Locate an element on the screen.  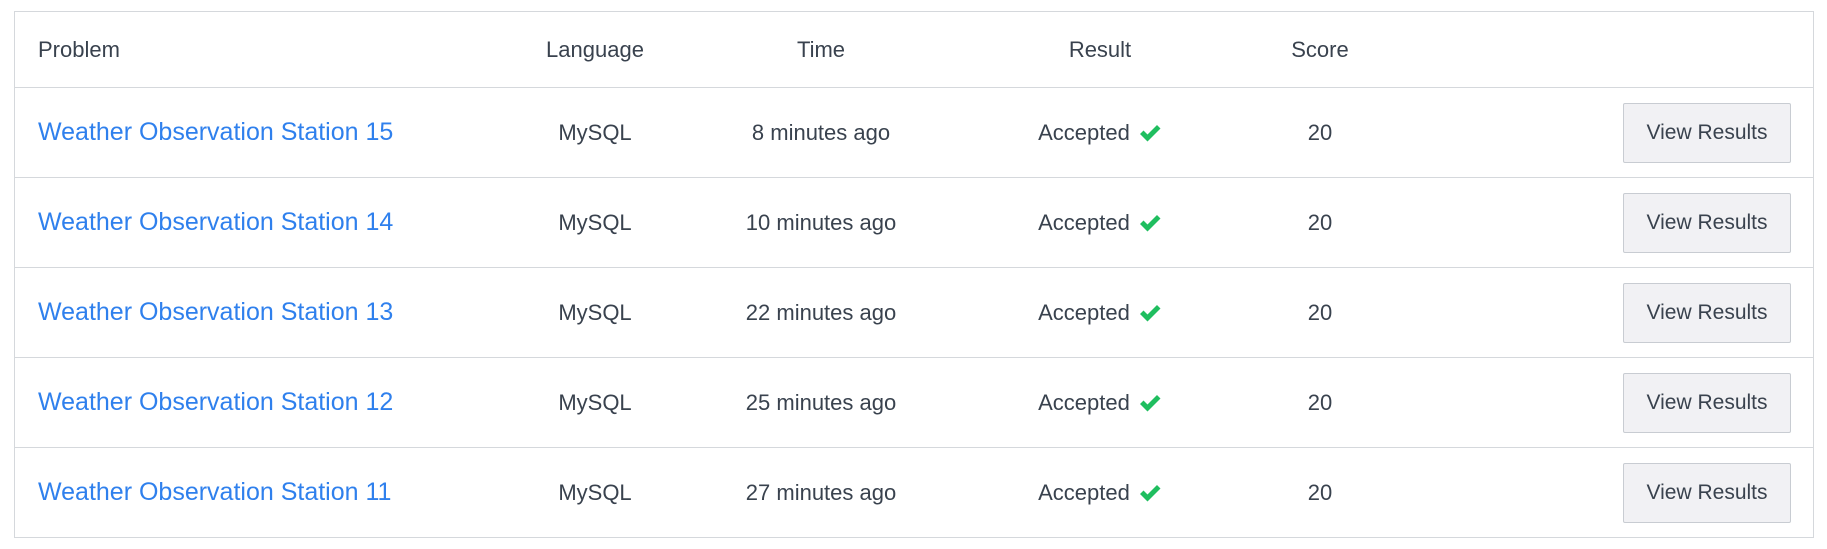
problem-link: Weather Observation Station 15 is located at coordinates (215, 132).